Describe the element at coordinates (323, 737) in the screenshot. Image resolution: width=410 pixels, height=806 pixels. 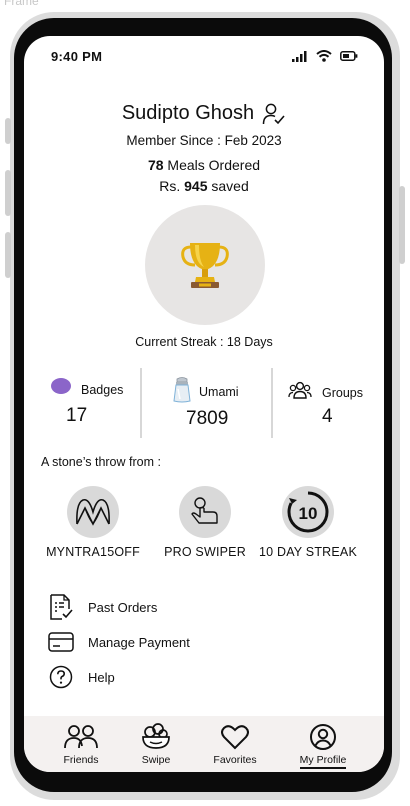
I see `profile-icon` at that location.